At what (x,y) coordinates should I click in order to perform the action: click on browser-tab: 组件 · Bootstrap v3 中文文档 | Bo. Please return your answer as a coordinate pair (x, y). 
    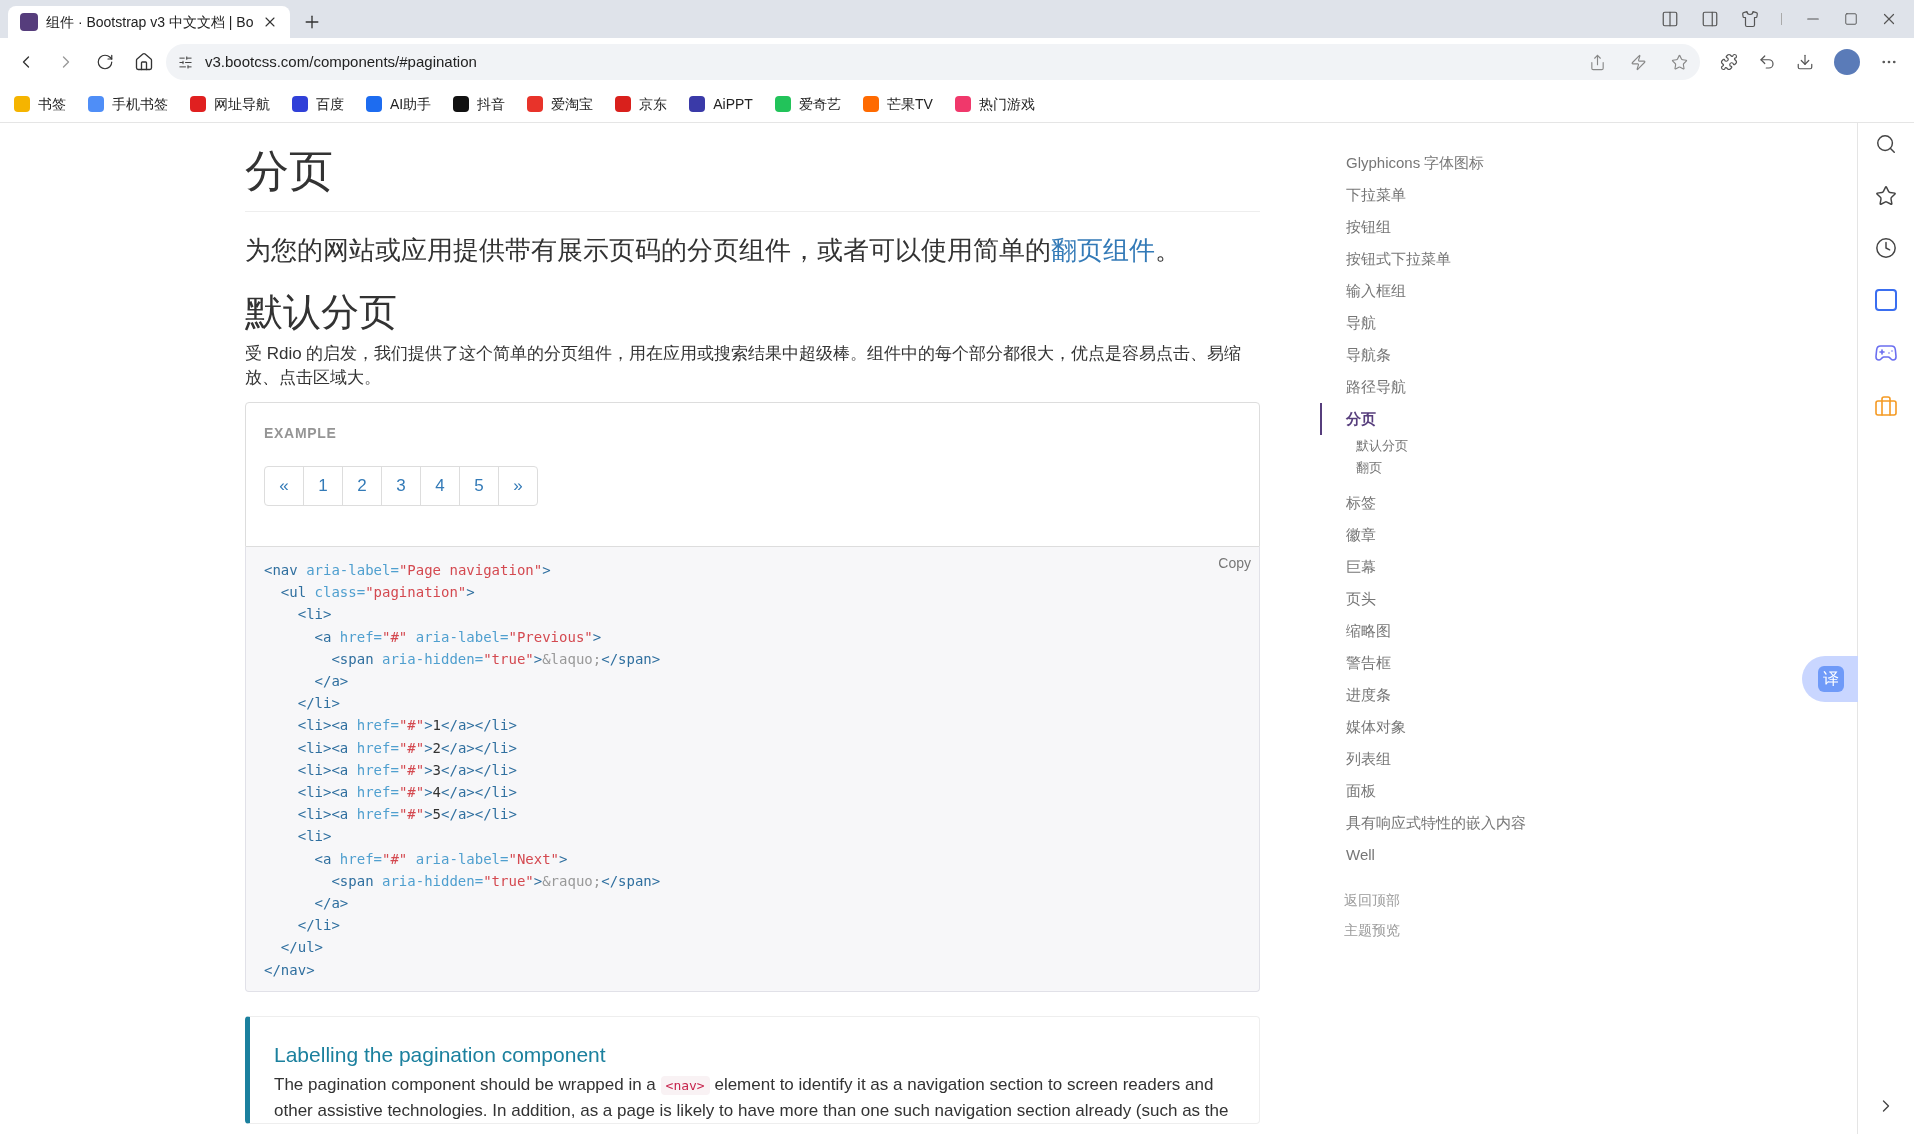
    Looking at the image, I should click on (149, 22).